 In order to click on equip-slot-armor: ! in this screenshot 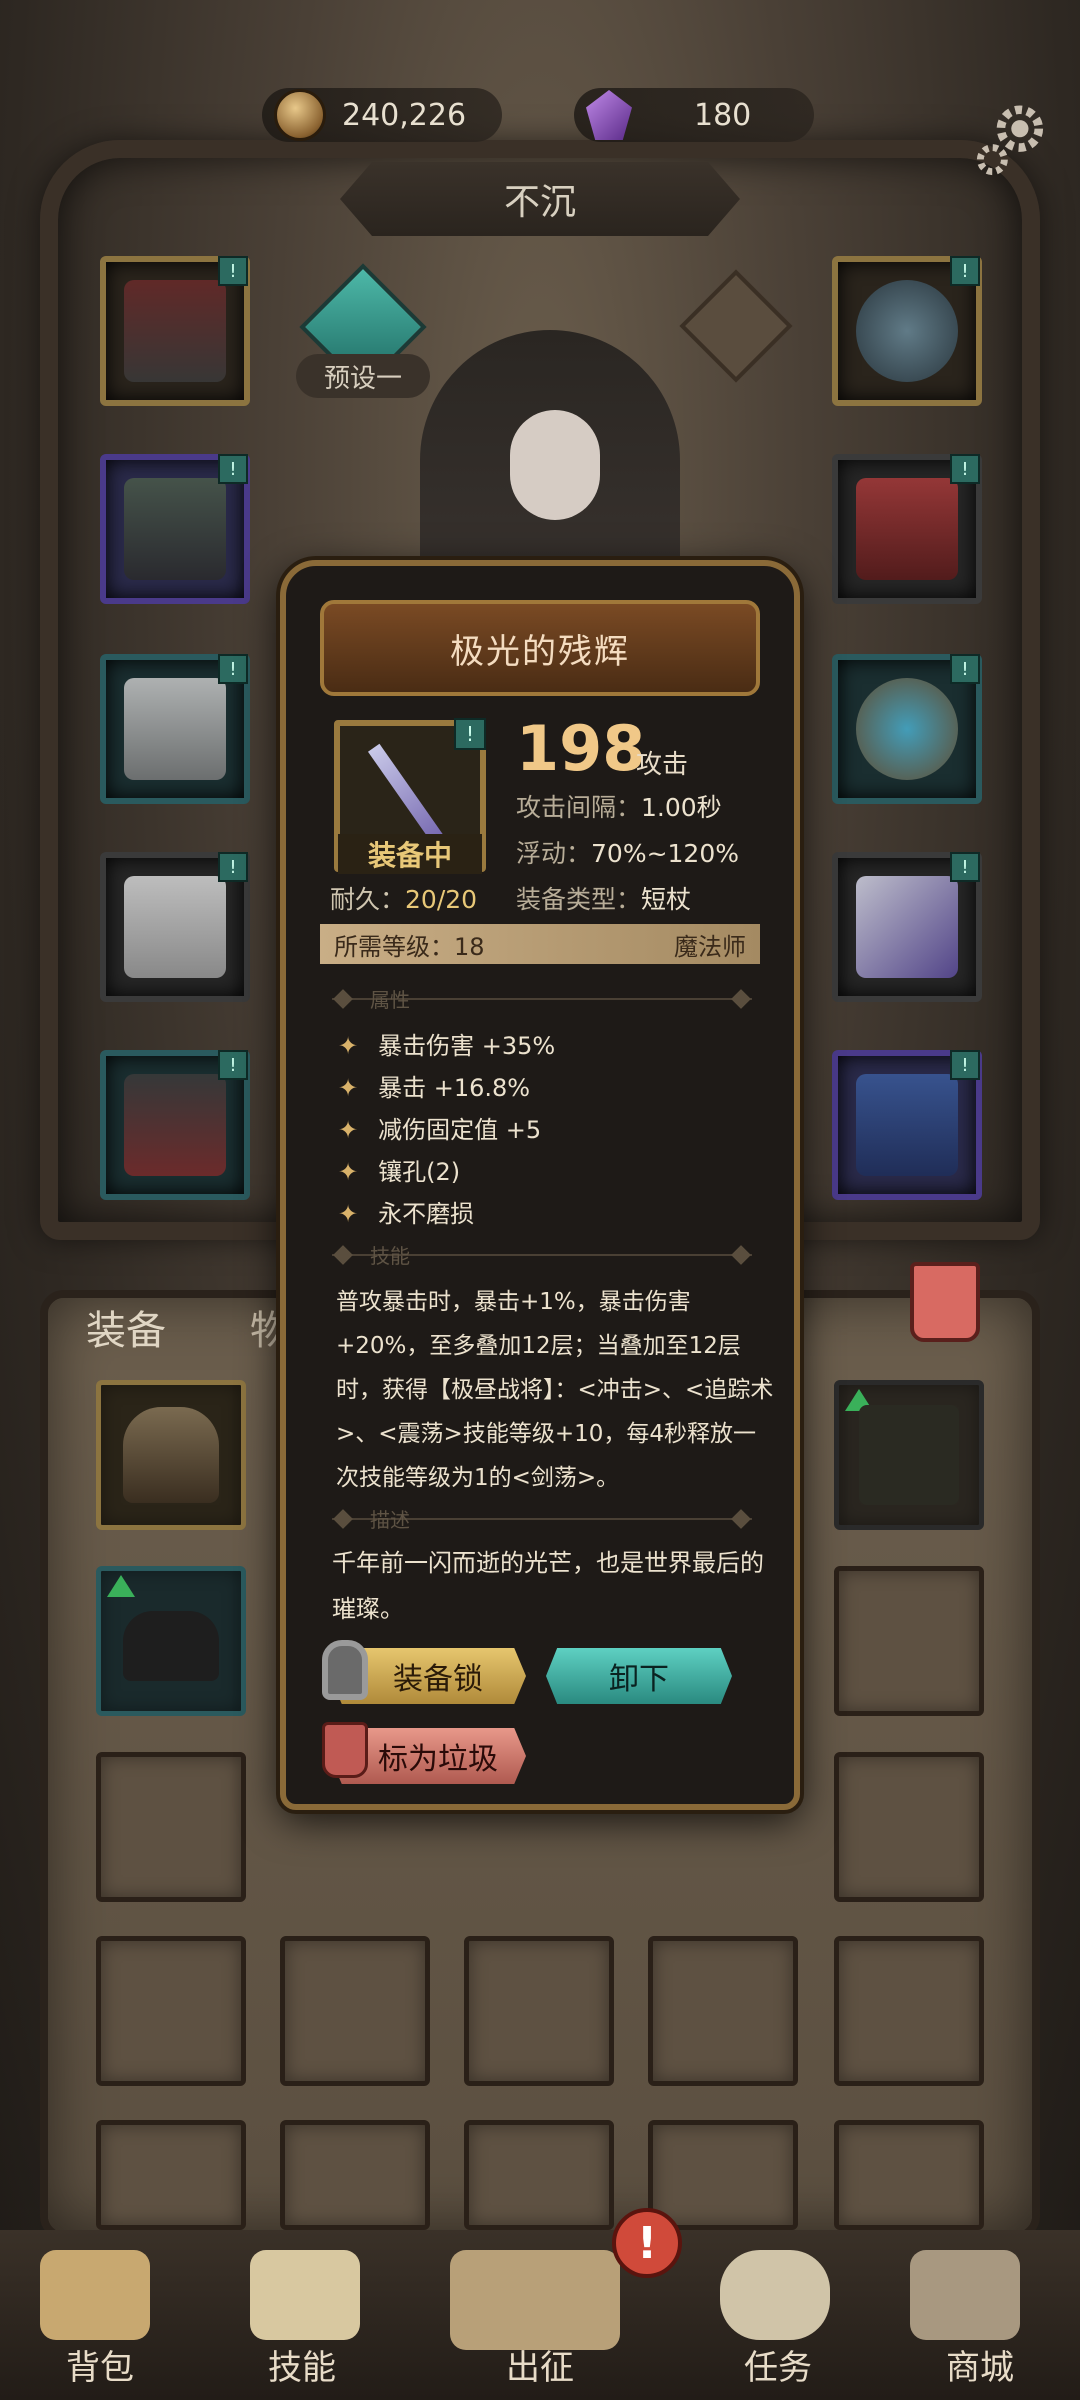, I will do `click(175, 529)`.